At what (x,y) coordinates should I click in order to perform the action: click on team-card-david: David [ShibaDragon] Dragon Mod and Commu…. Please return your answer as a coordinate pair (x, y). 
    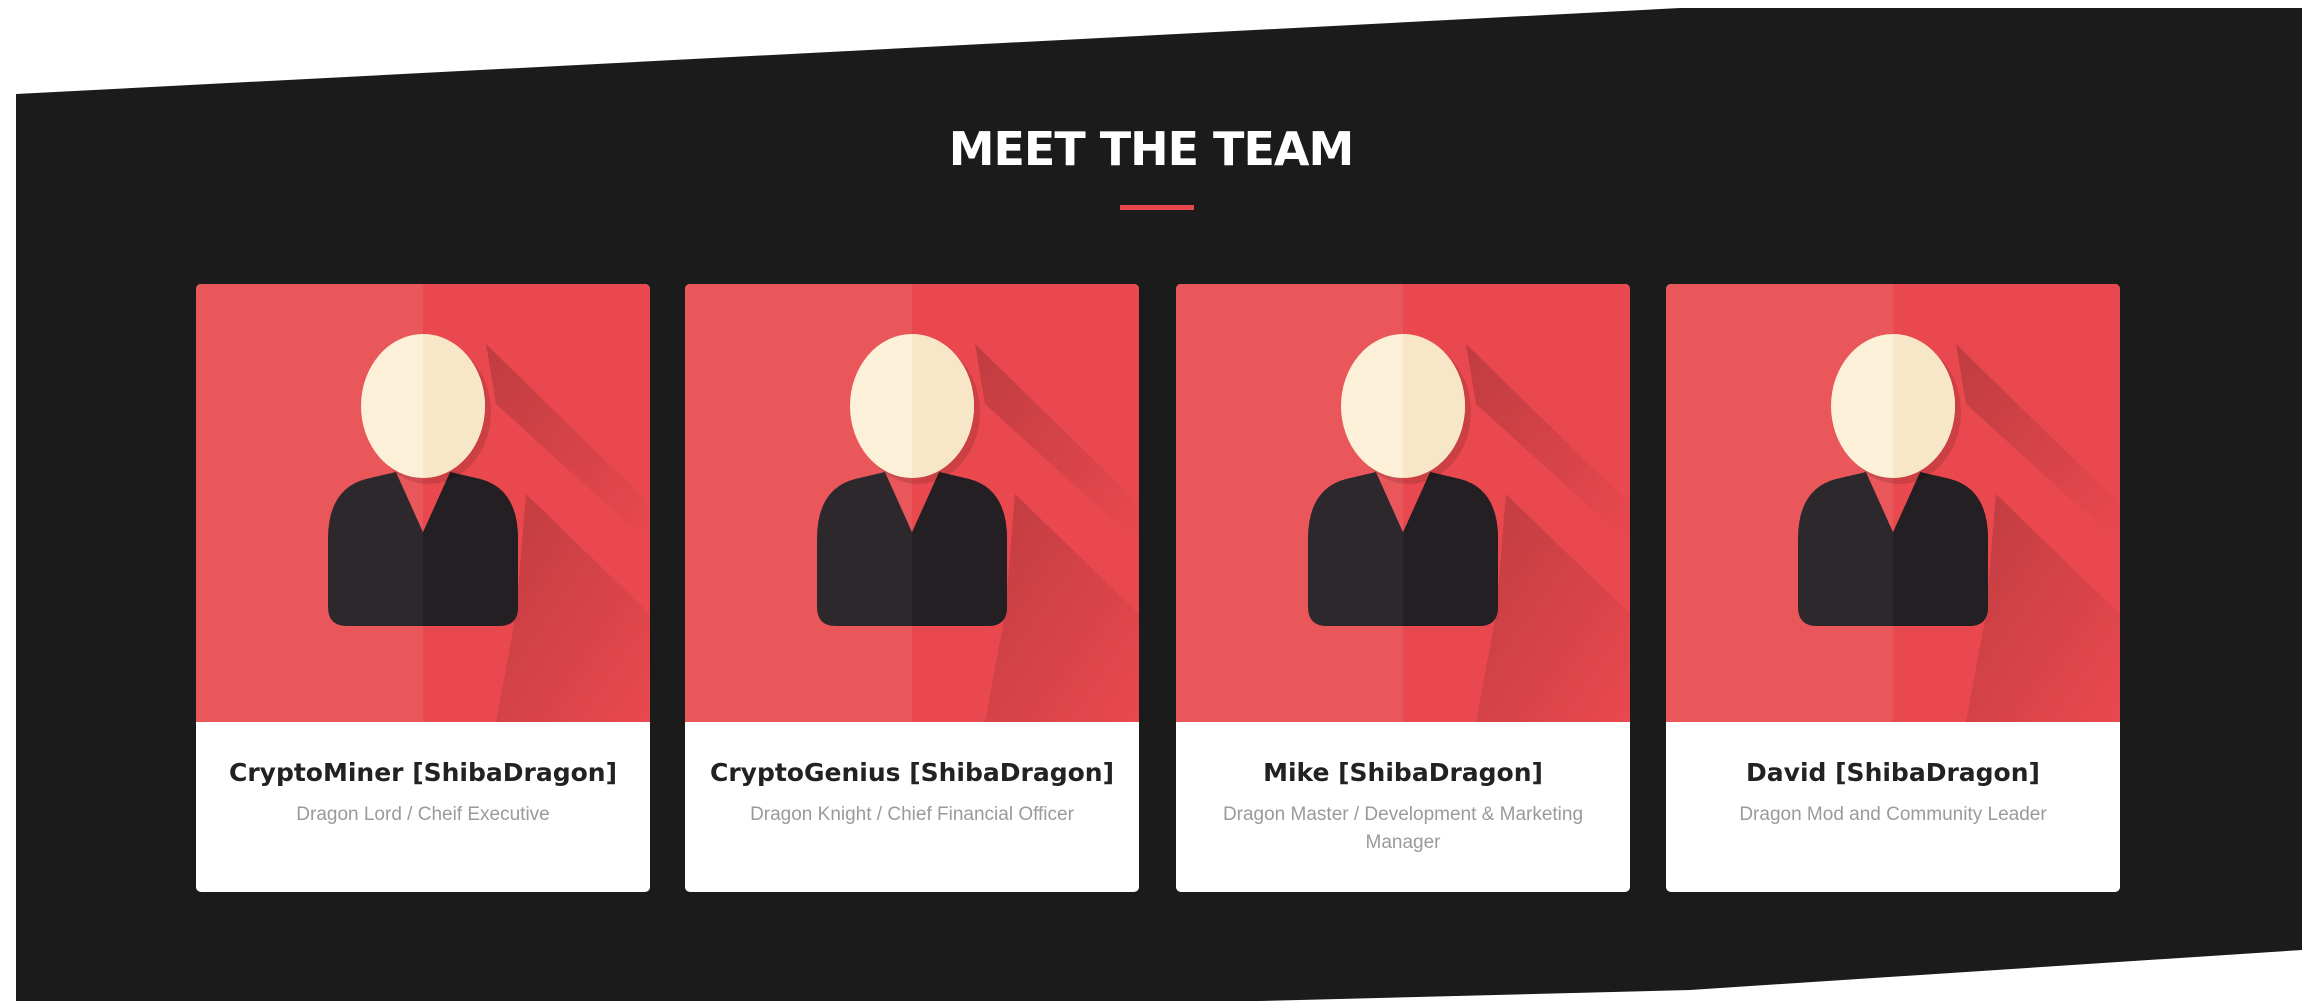
    Looking at the image, I should click on (1893, 588).